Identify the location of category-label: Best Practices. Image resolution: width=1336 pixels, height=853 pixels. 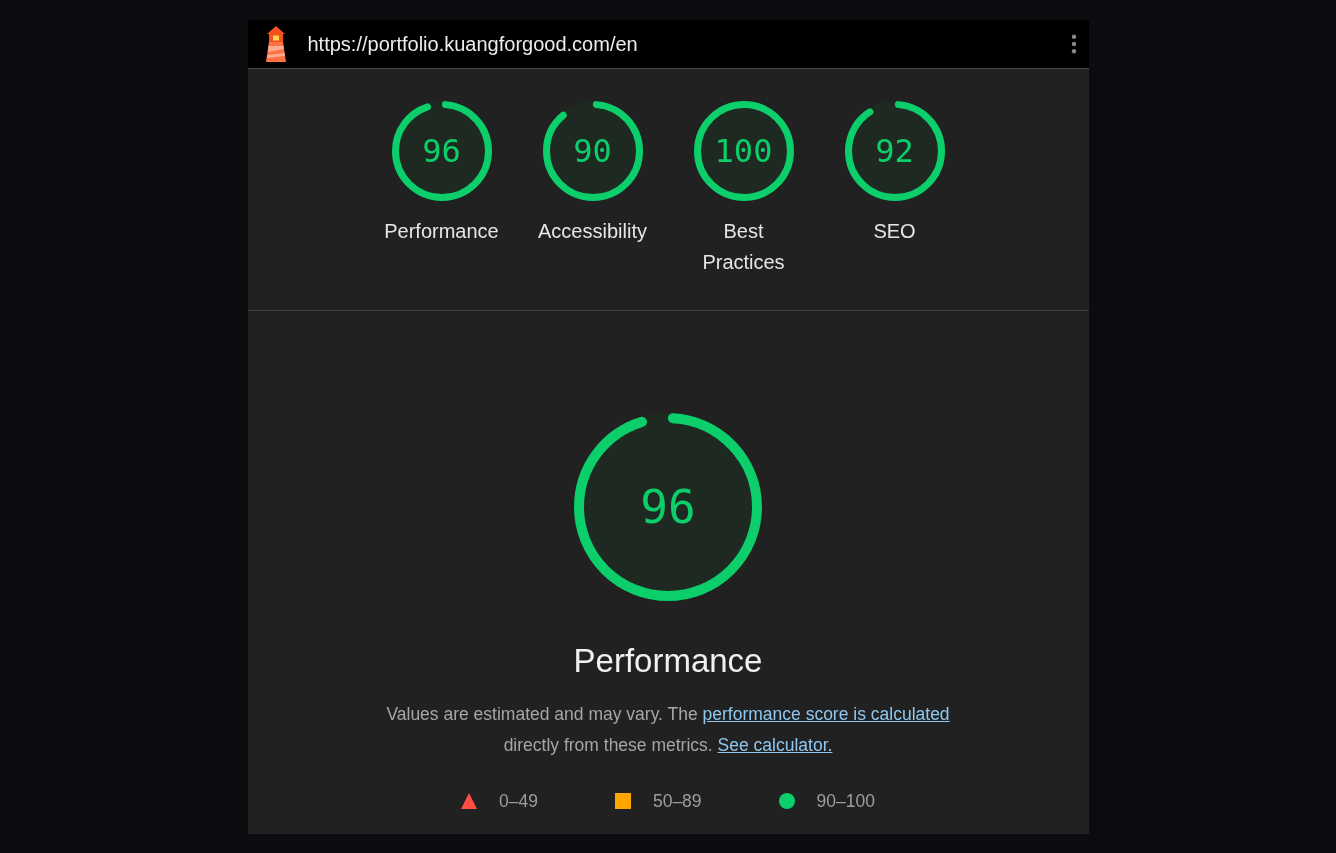
(743, 247).